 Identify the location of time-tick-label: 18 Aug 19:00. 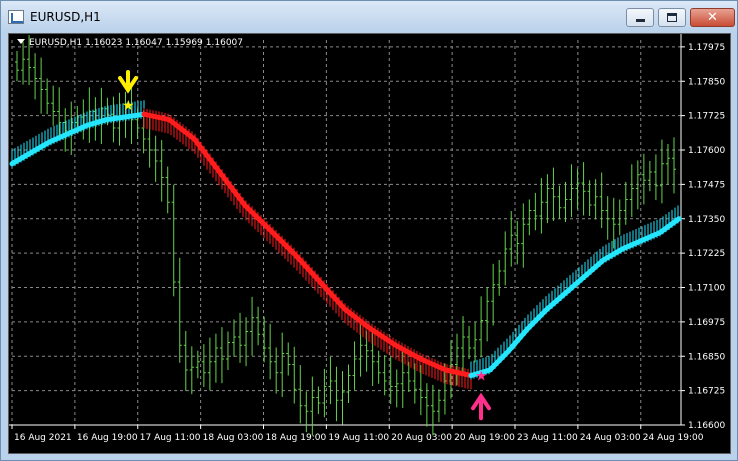
(296, 438).